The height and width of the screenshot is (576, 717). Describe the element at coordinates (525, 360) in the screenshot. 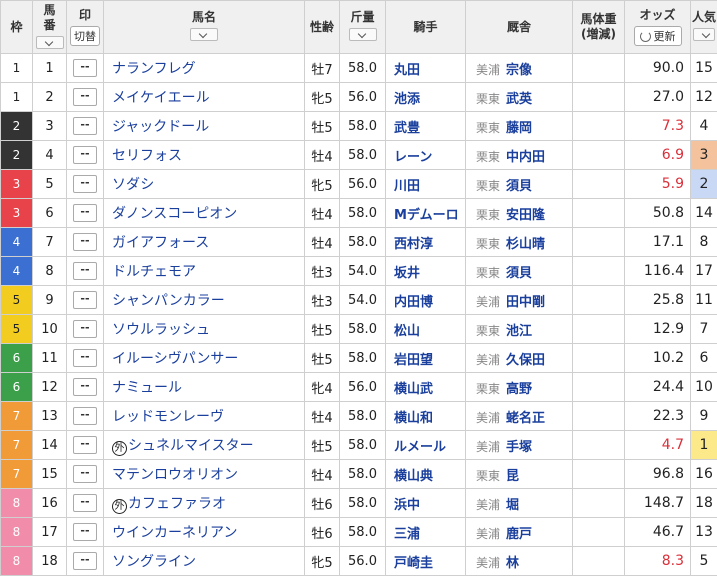

I see `trainer-name: 久保田` at that location.